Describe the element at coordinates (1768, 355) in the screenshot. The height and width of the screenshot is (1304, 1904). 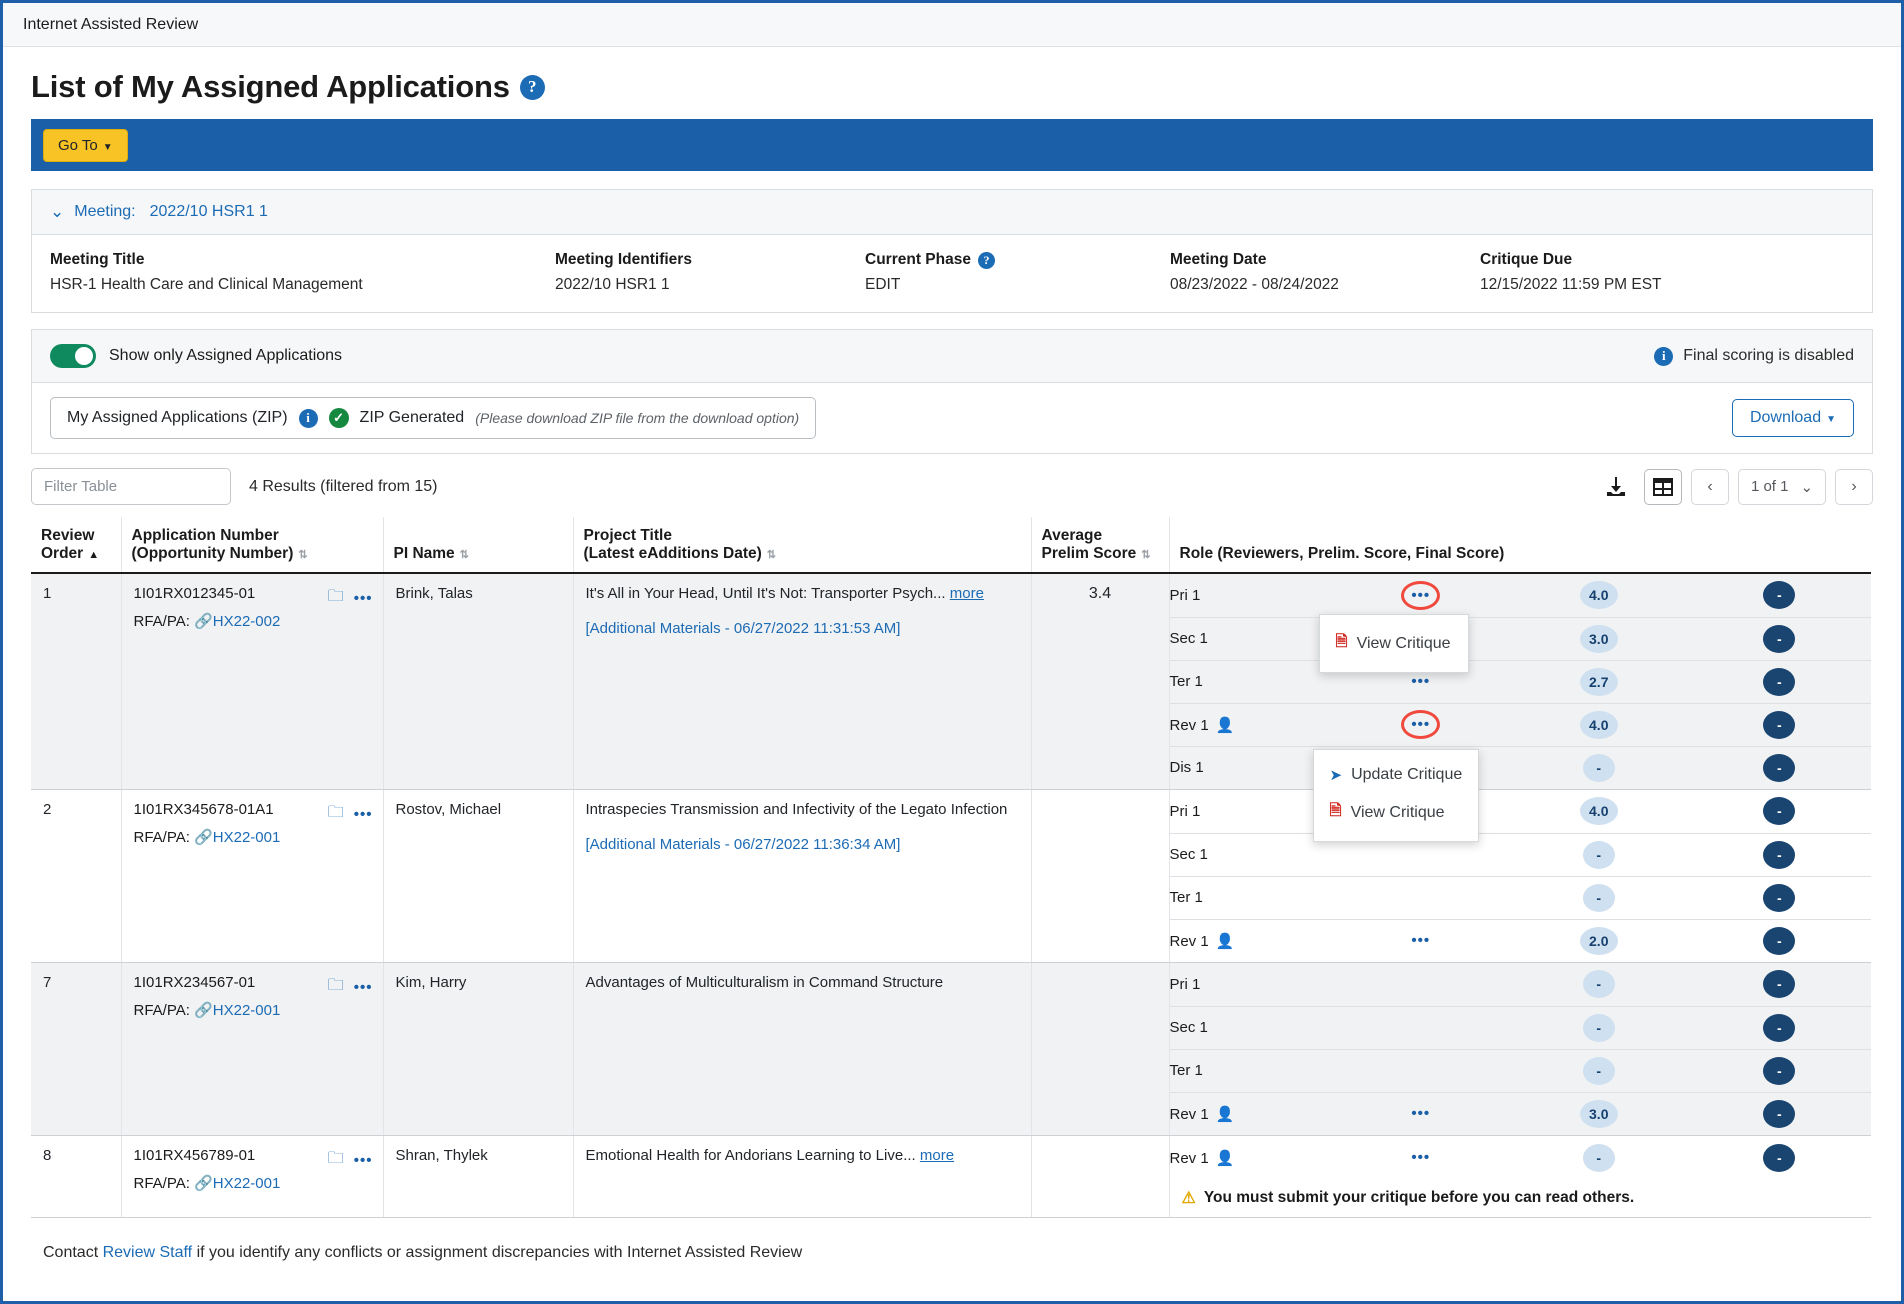
I see `final-scoring-text: Final scoring is disabled` at that location.